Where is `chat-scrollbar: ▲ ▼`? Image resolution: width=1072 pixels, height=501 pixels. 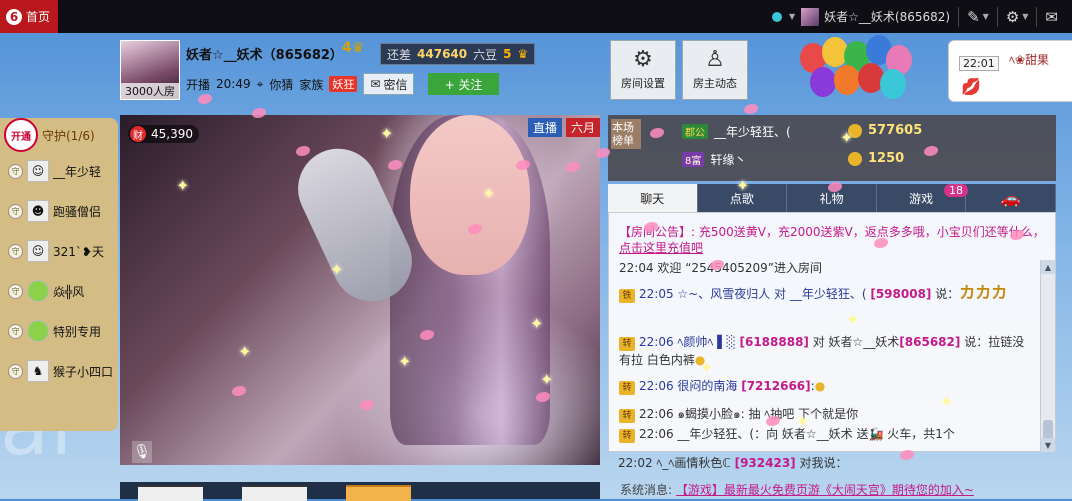
chat-scrollbar: ▲ ▼ is located at coordinates (1047, 356).